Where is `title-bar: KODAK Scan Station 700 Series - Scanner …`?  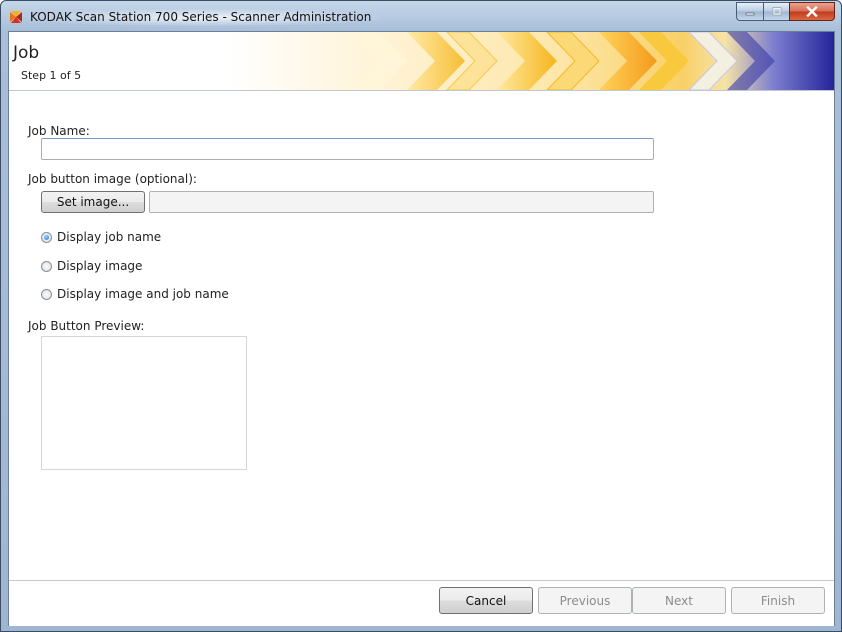
title-bar: KODAK Scan Station 700 Series - Scanner … is located at coordinates (421, 17).